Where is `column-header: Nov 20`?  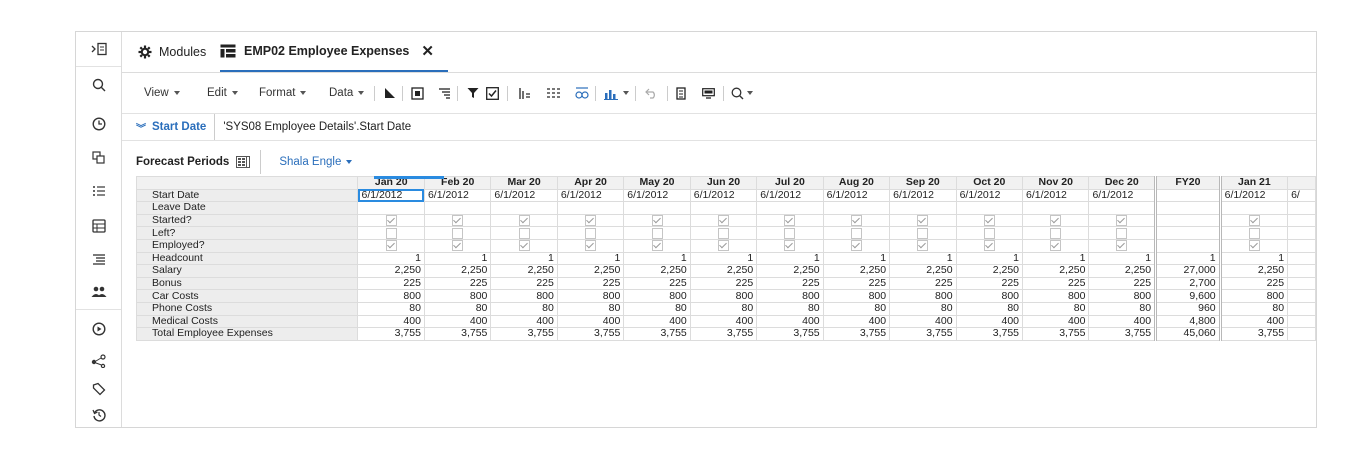
column-header: Nov 20 is located at coordinates (1056, 183).